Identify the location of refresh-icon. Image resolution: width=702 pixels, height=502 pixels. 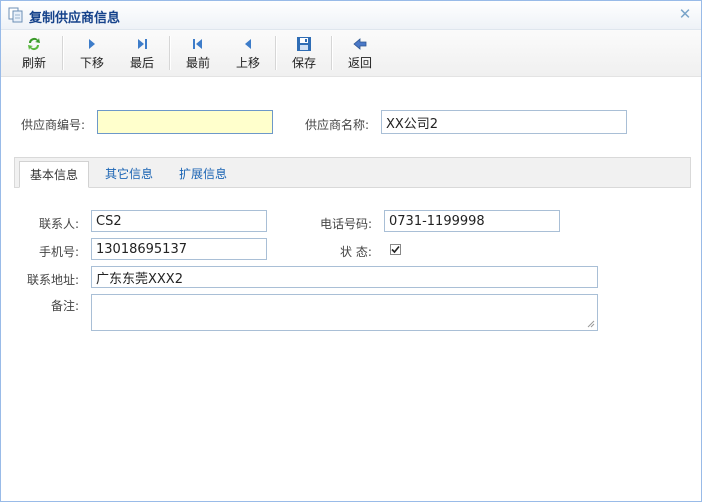
(34, 44).